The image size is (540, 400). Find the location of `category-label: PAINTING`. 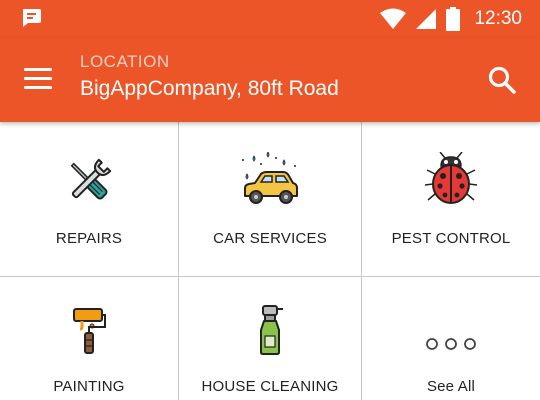

category-label: PAINTING is located at coordinates (89, 386).